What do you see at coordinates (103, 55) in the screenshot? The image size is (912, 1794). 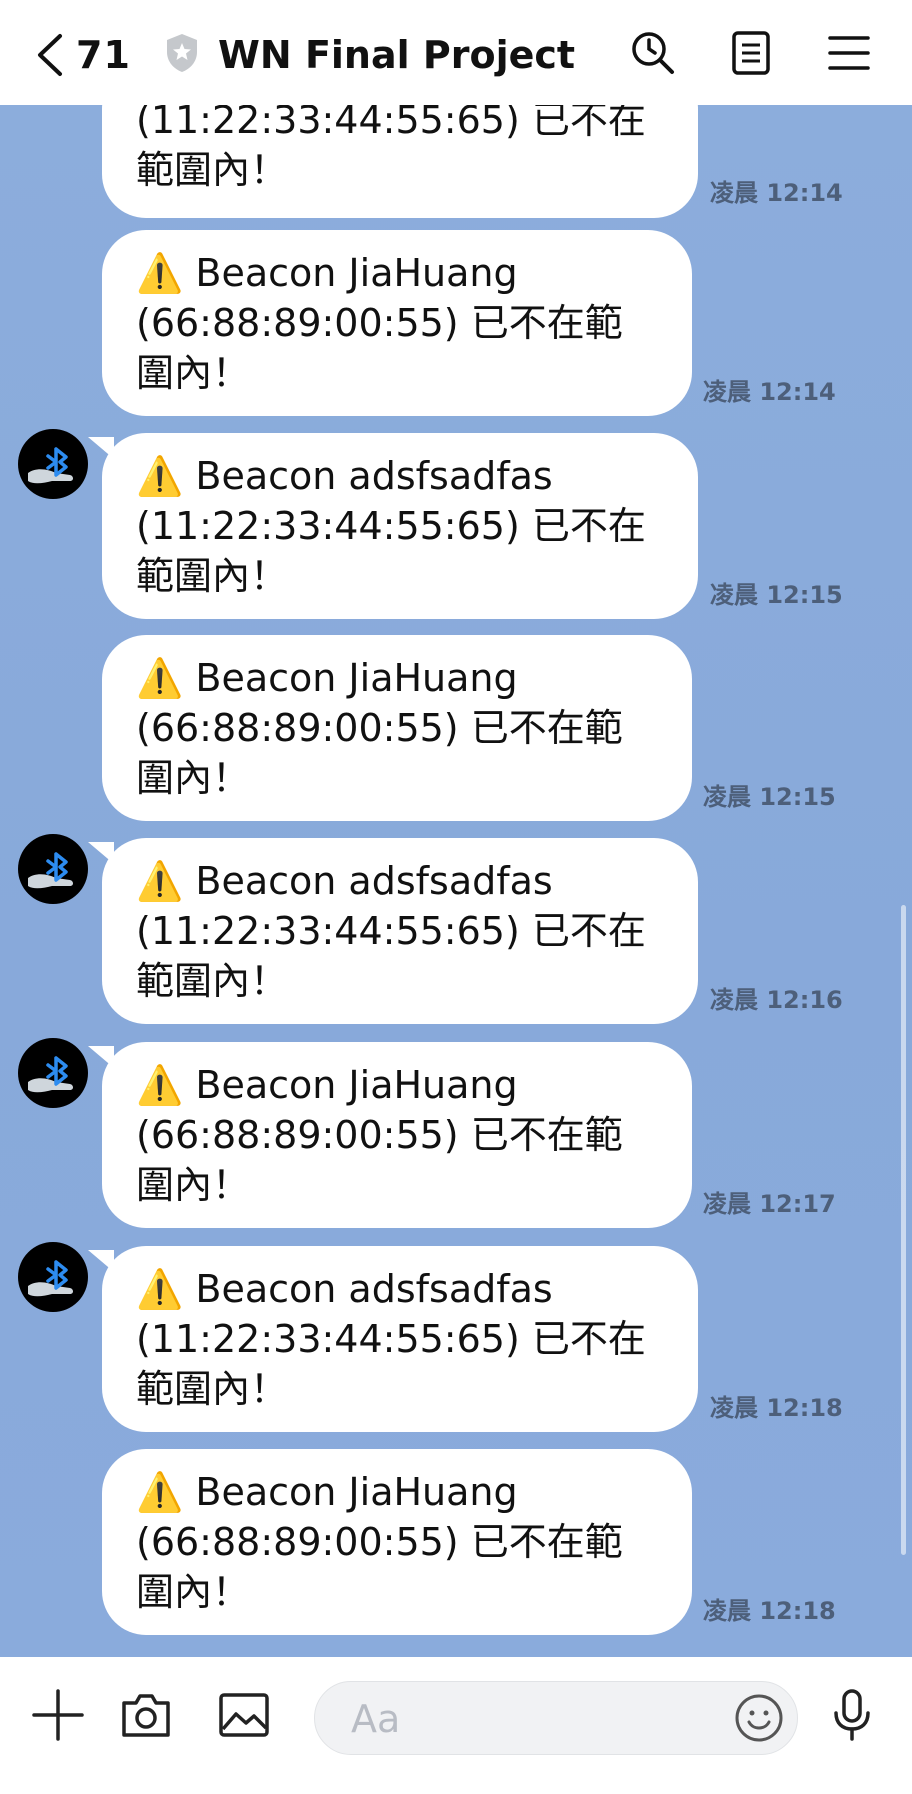 I see `unread-count: 71` at bounding box center [103, 55].